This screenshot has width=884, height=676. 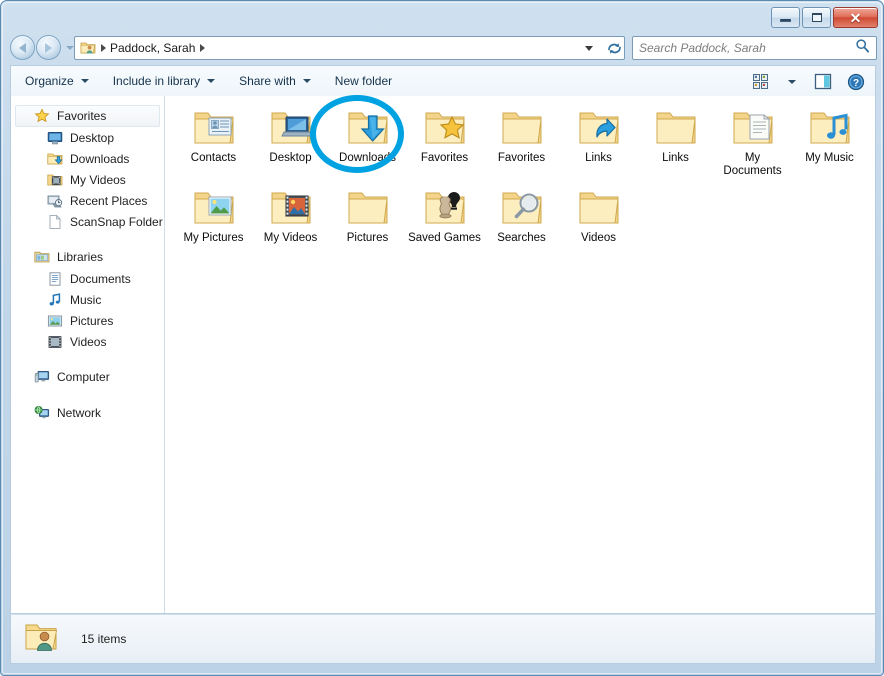 I want to click on videos-folder-icon, so click(x=55, y=180).